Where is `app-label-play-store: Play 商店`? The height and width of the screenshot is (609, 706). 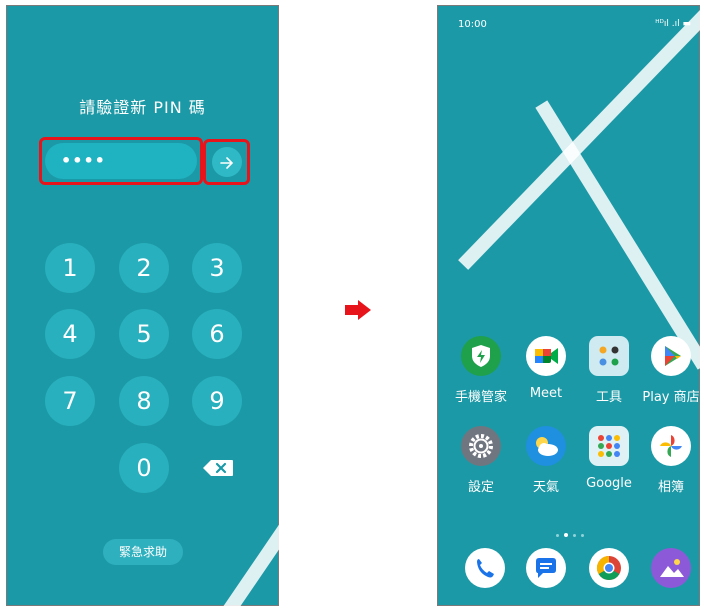
app-label-play-store: Play 商店 is located at coordinates (671, 397).